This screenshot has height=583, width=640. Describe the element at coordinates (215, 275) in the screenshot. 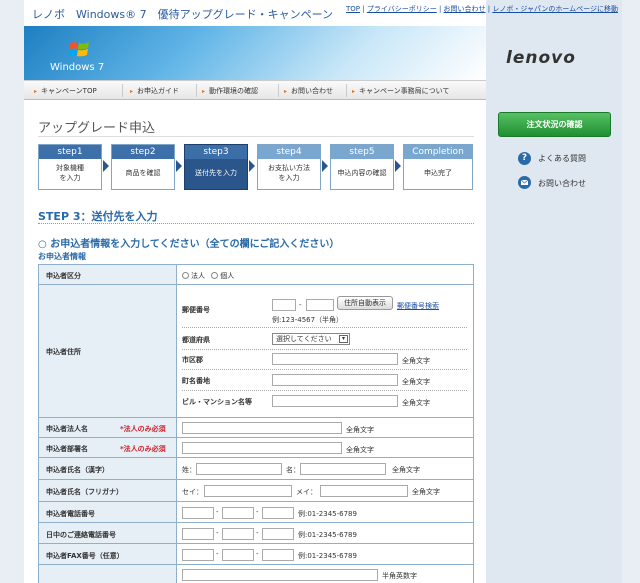

I see `radio-individual` at that location.